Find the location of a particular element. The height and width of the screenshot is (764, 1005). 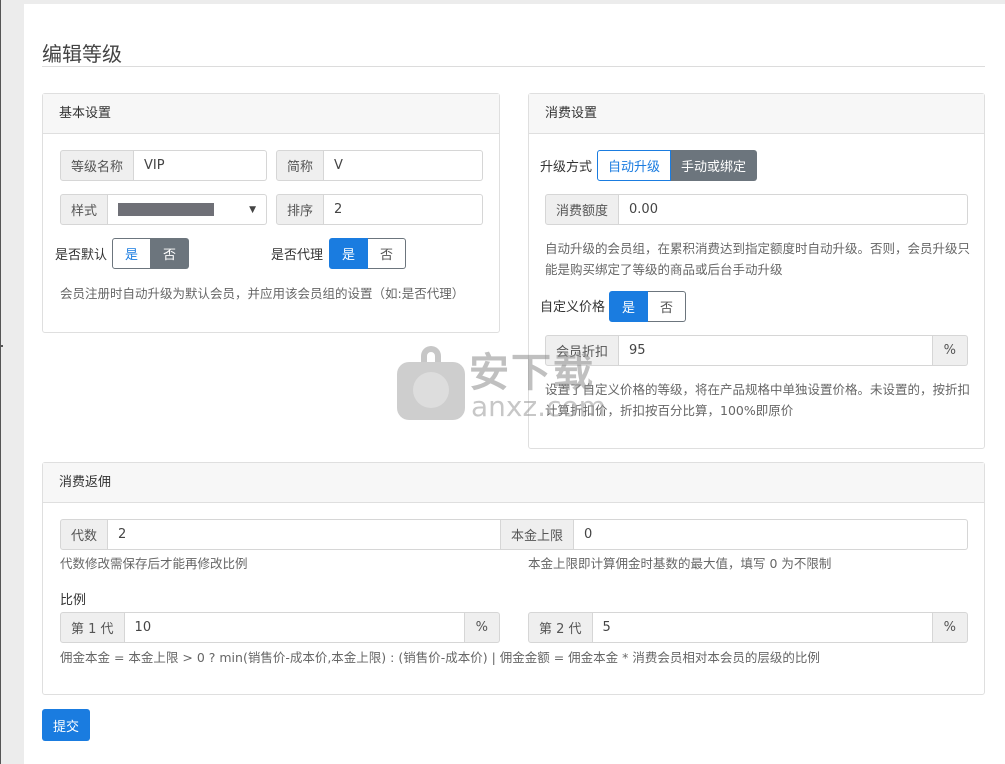

cap-help-text: 本金上限即计算佣金时基数的最大值，填写 0 为不限制 is located at coordinates (680, 563).